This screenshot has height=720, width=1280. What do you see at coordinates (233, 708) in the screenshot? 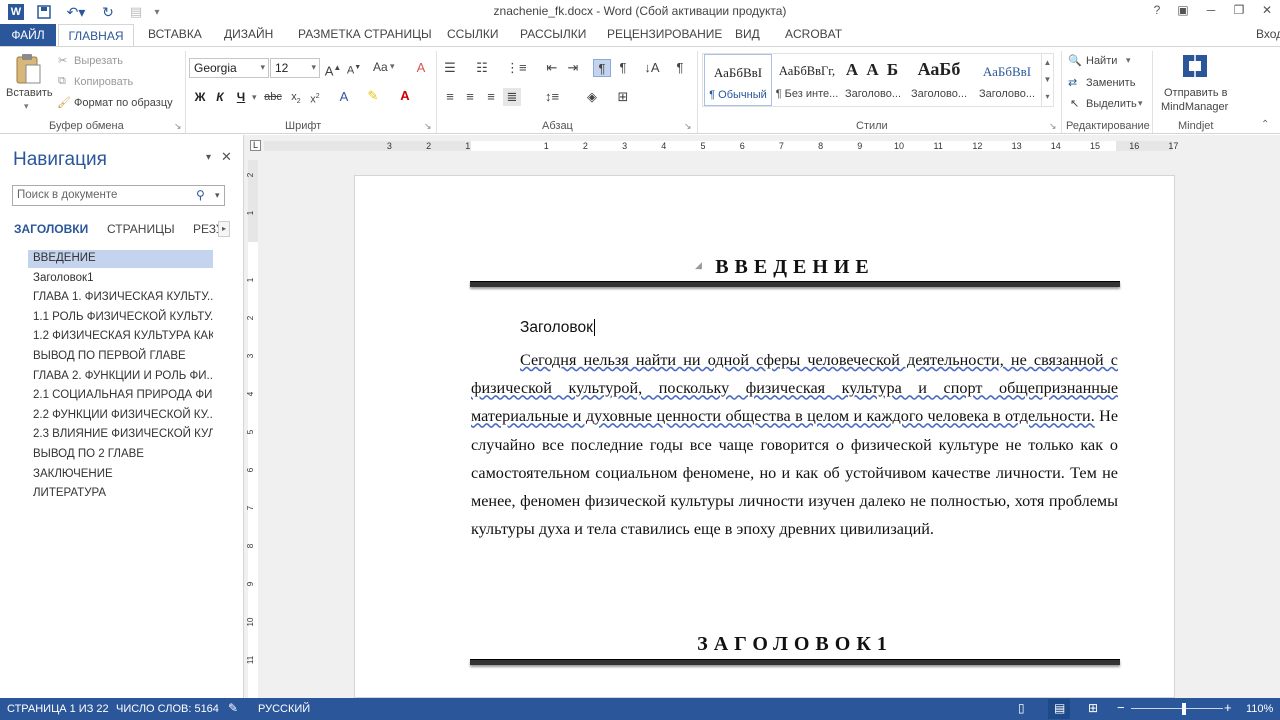
I see `proofing-icon: ✎` at bounding box center [233, 708].